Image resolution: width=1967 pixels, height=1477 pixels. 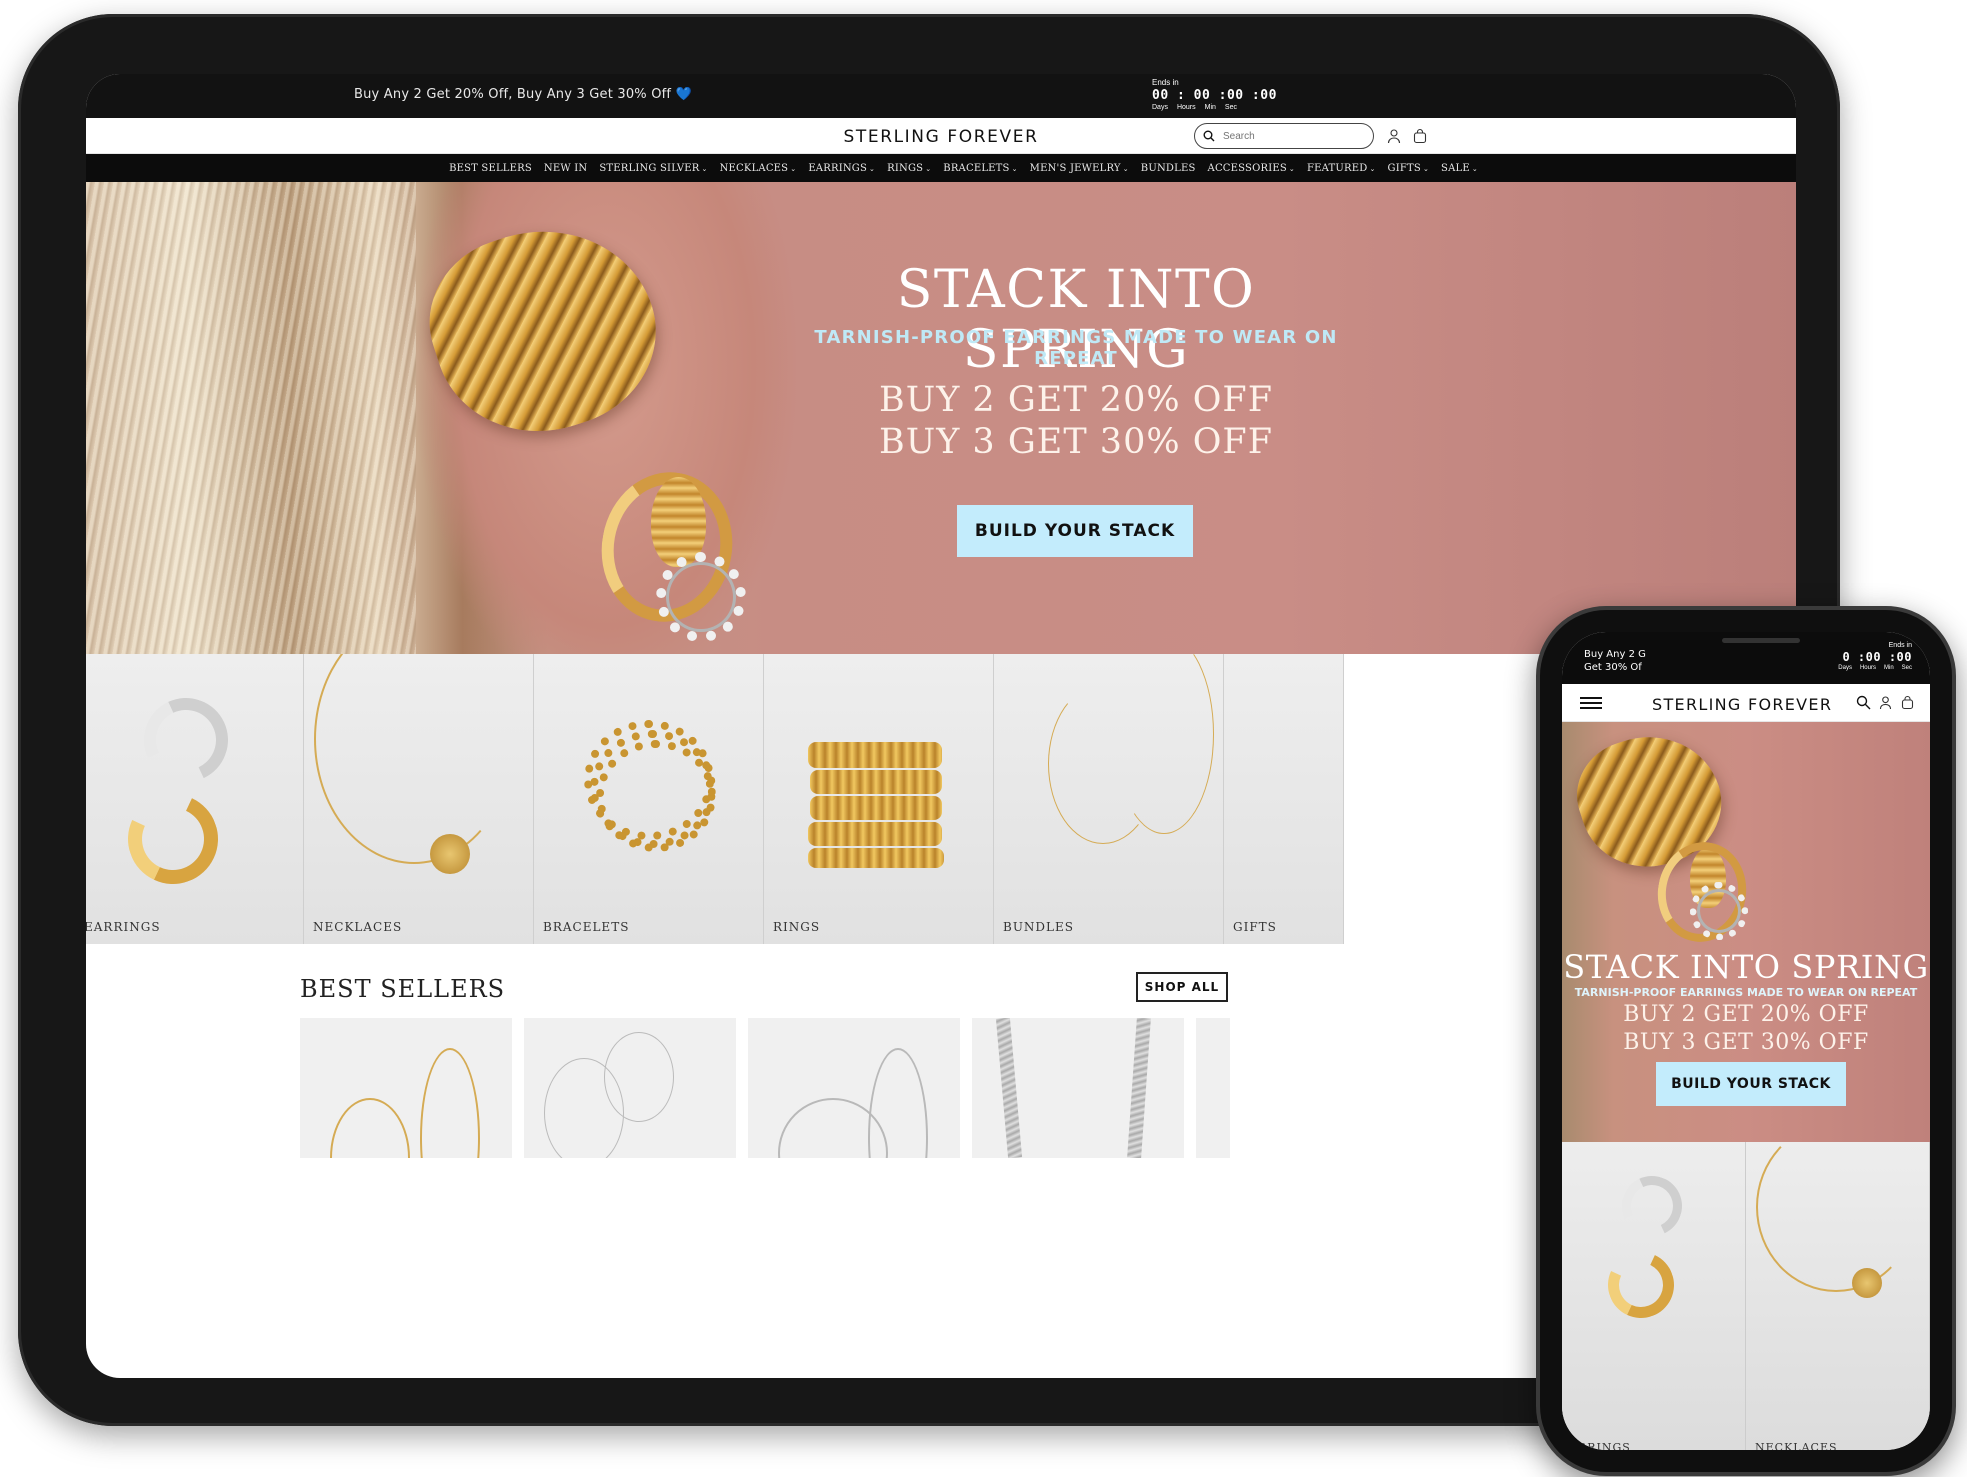 I want to click on category-gifts: GIFTS, so click(x=1284, y=799).